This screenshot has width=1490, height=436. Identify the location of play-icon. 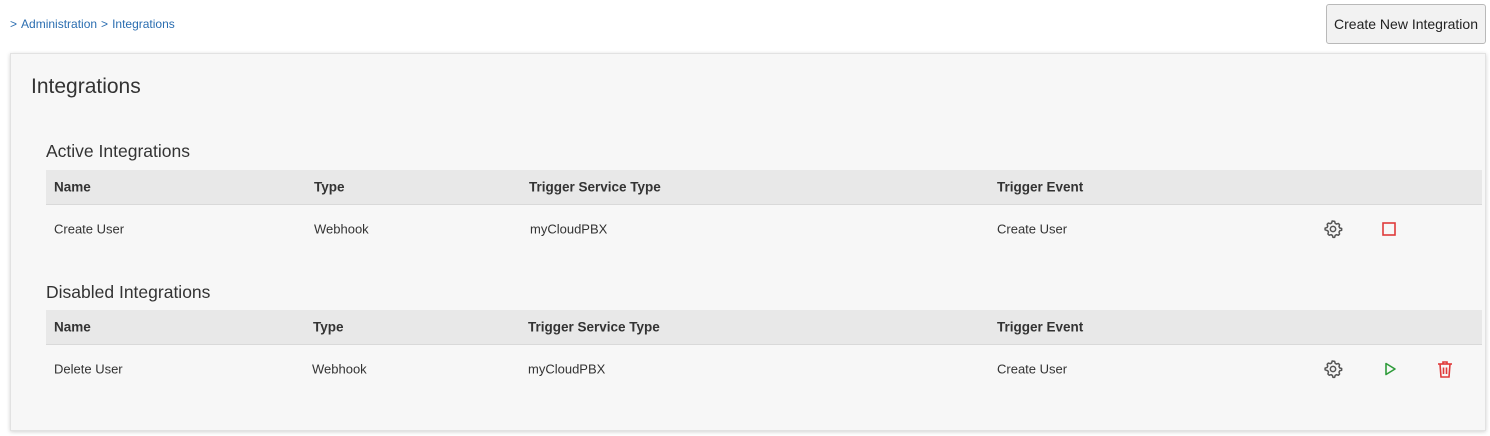
(1390, 369).